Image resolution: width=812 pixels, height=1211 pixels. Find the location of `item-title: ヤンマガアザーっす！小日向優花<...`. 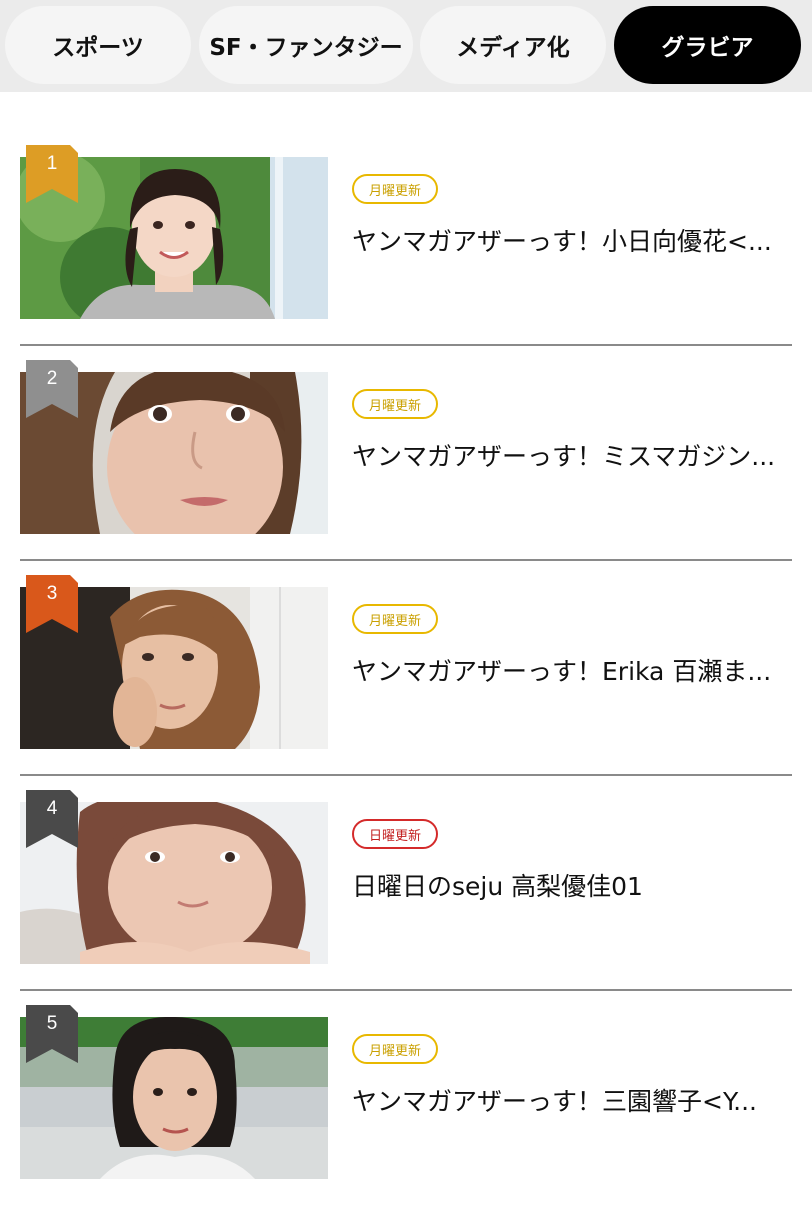

item-title: ヤンマガアザーっす！小日向優花<... is located at coordinates (572, 242).